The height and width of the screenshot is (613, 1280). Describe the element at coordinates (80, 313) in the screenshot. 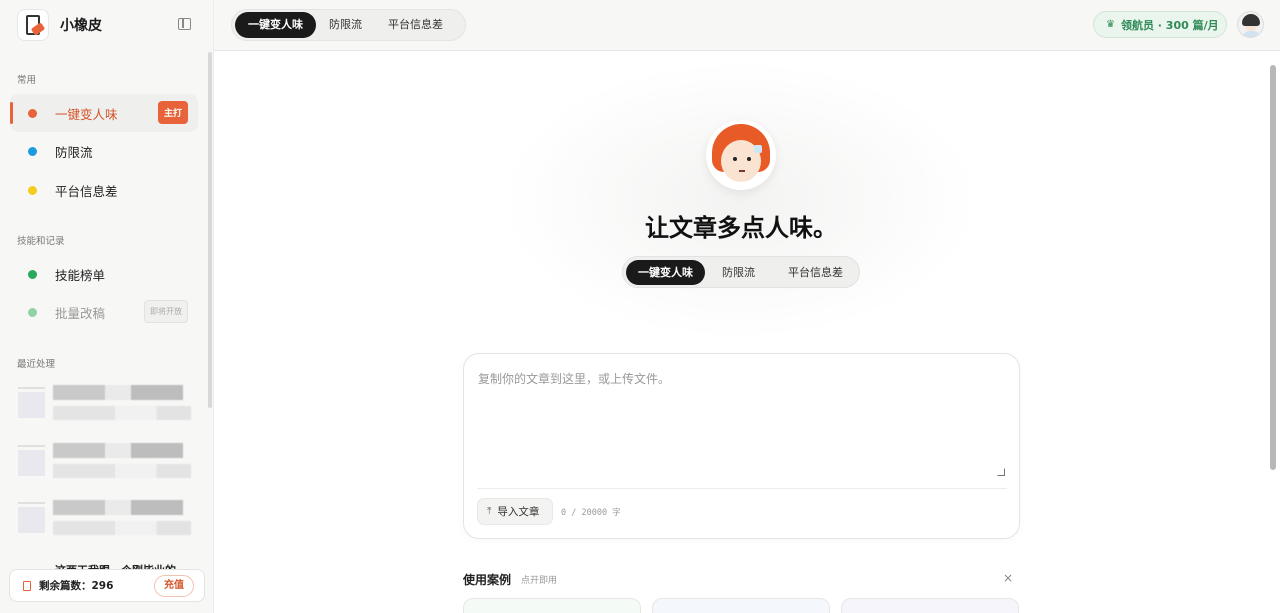

I see `sidebar-item-label: 批量改稿` at that location.